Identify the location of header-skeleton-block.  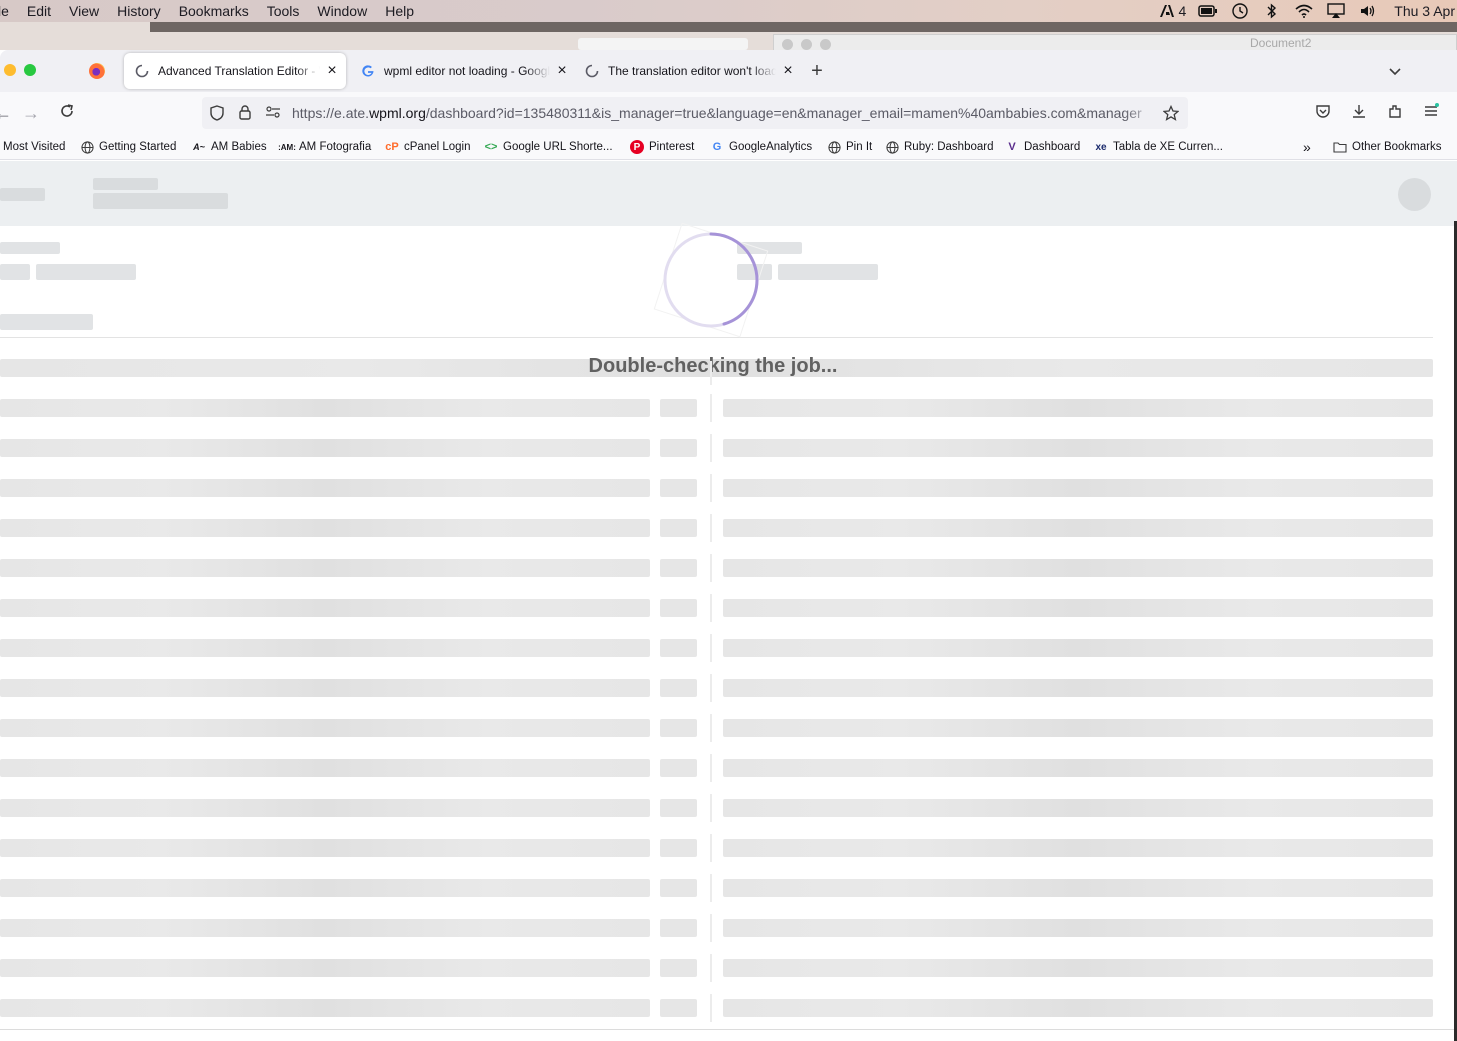
(125, 184).